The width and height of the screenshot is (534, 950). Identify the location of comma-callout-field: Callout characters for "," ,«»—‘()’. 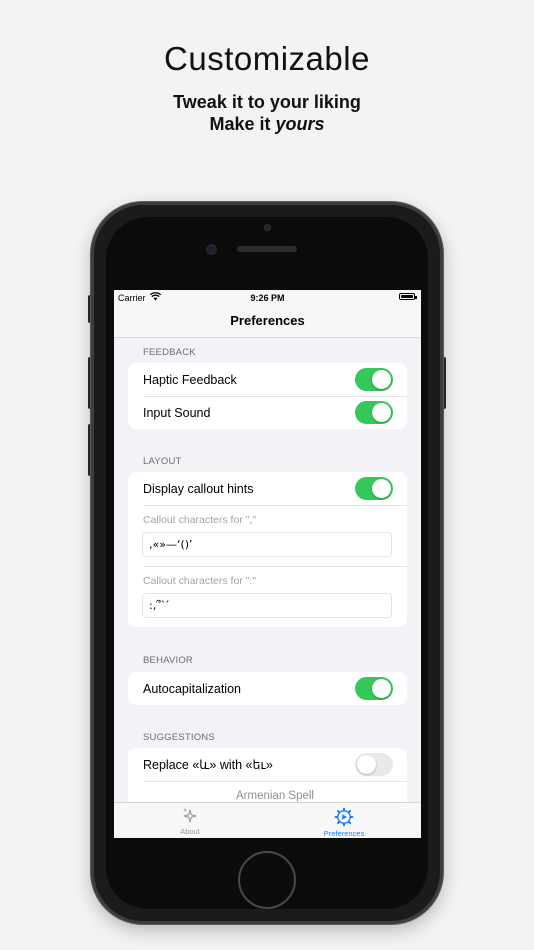
(267, 535).